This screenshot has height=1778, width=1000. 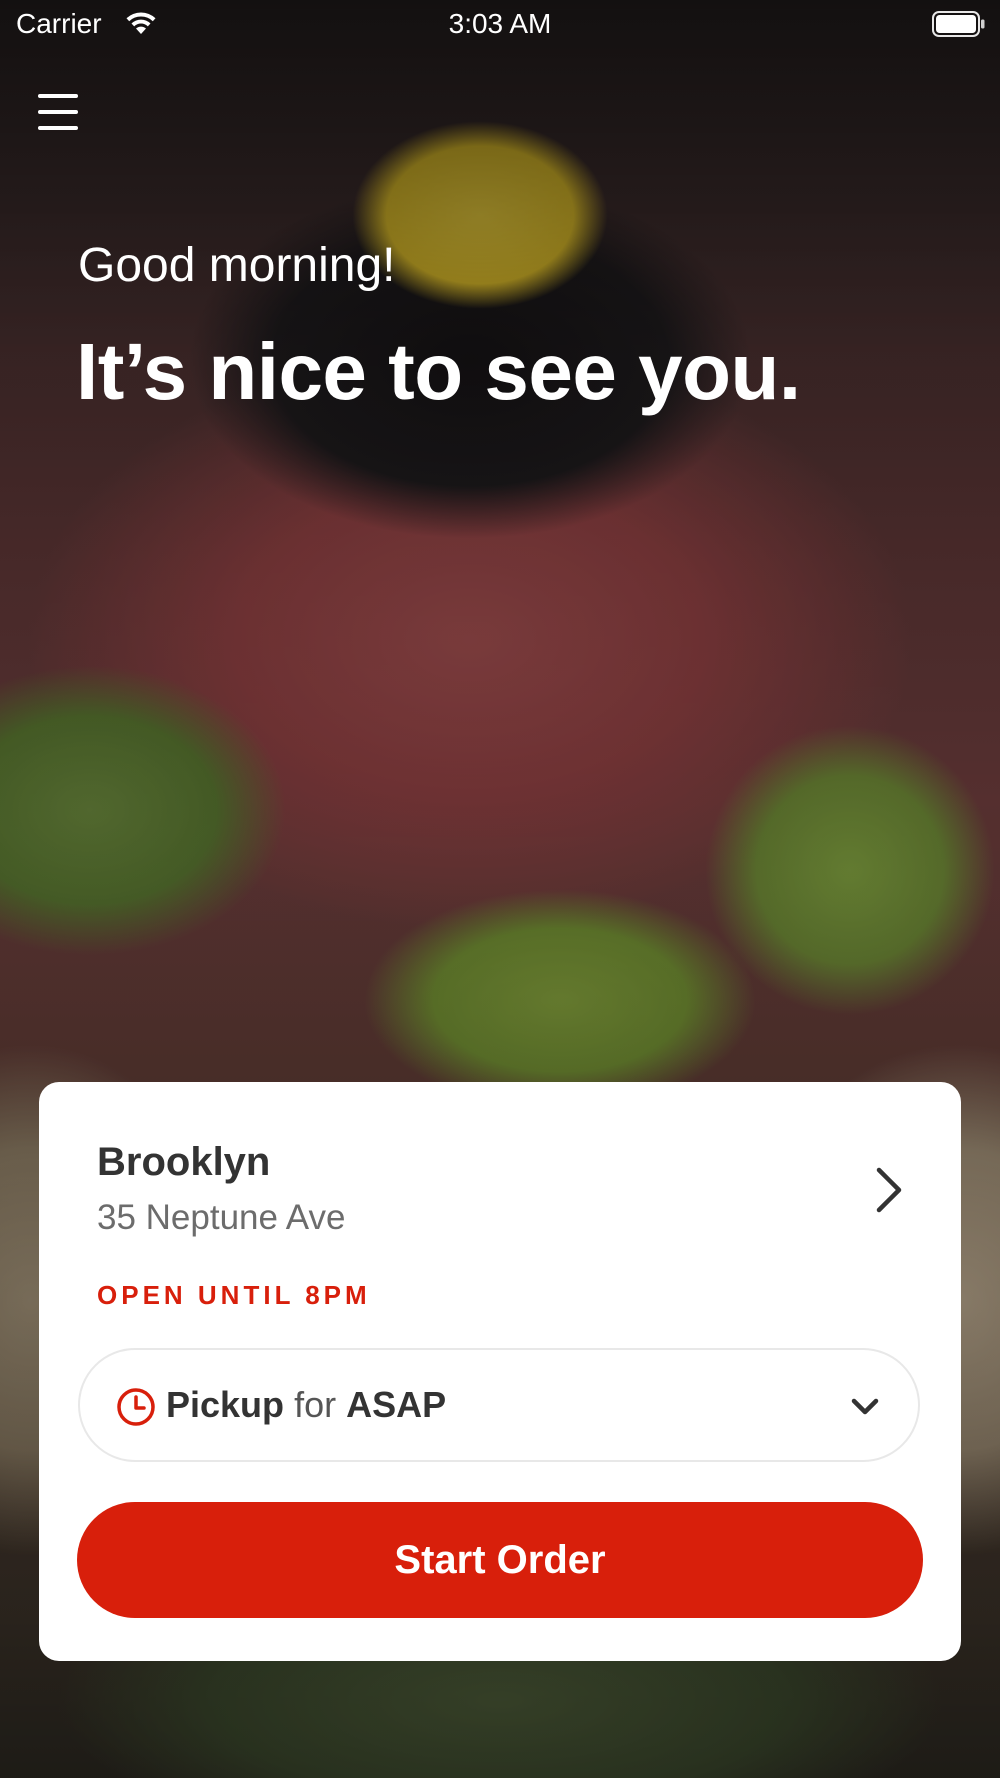 I want to click on pickup-connector: for, so click(x=315, y=1404).